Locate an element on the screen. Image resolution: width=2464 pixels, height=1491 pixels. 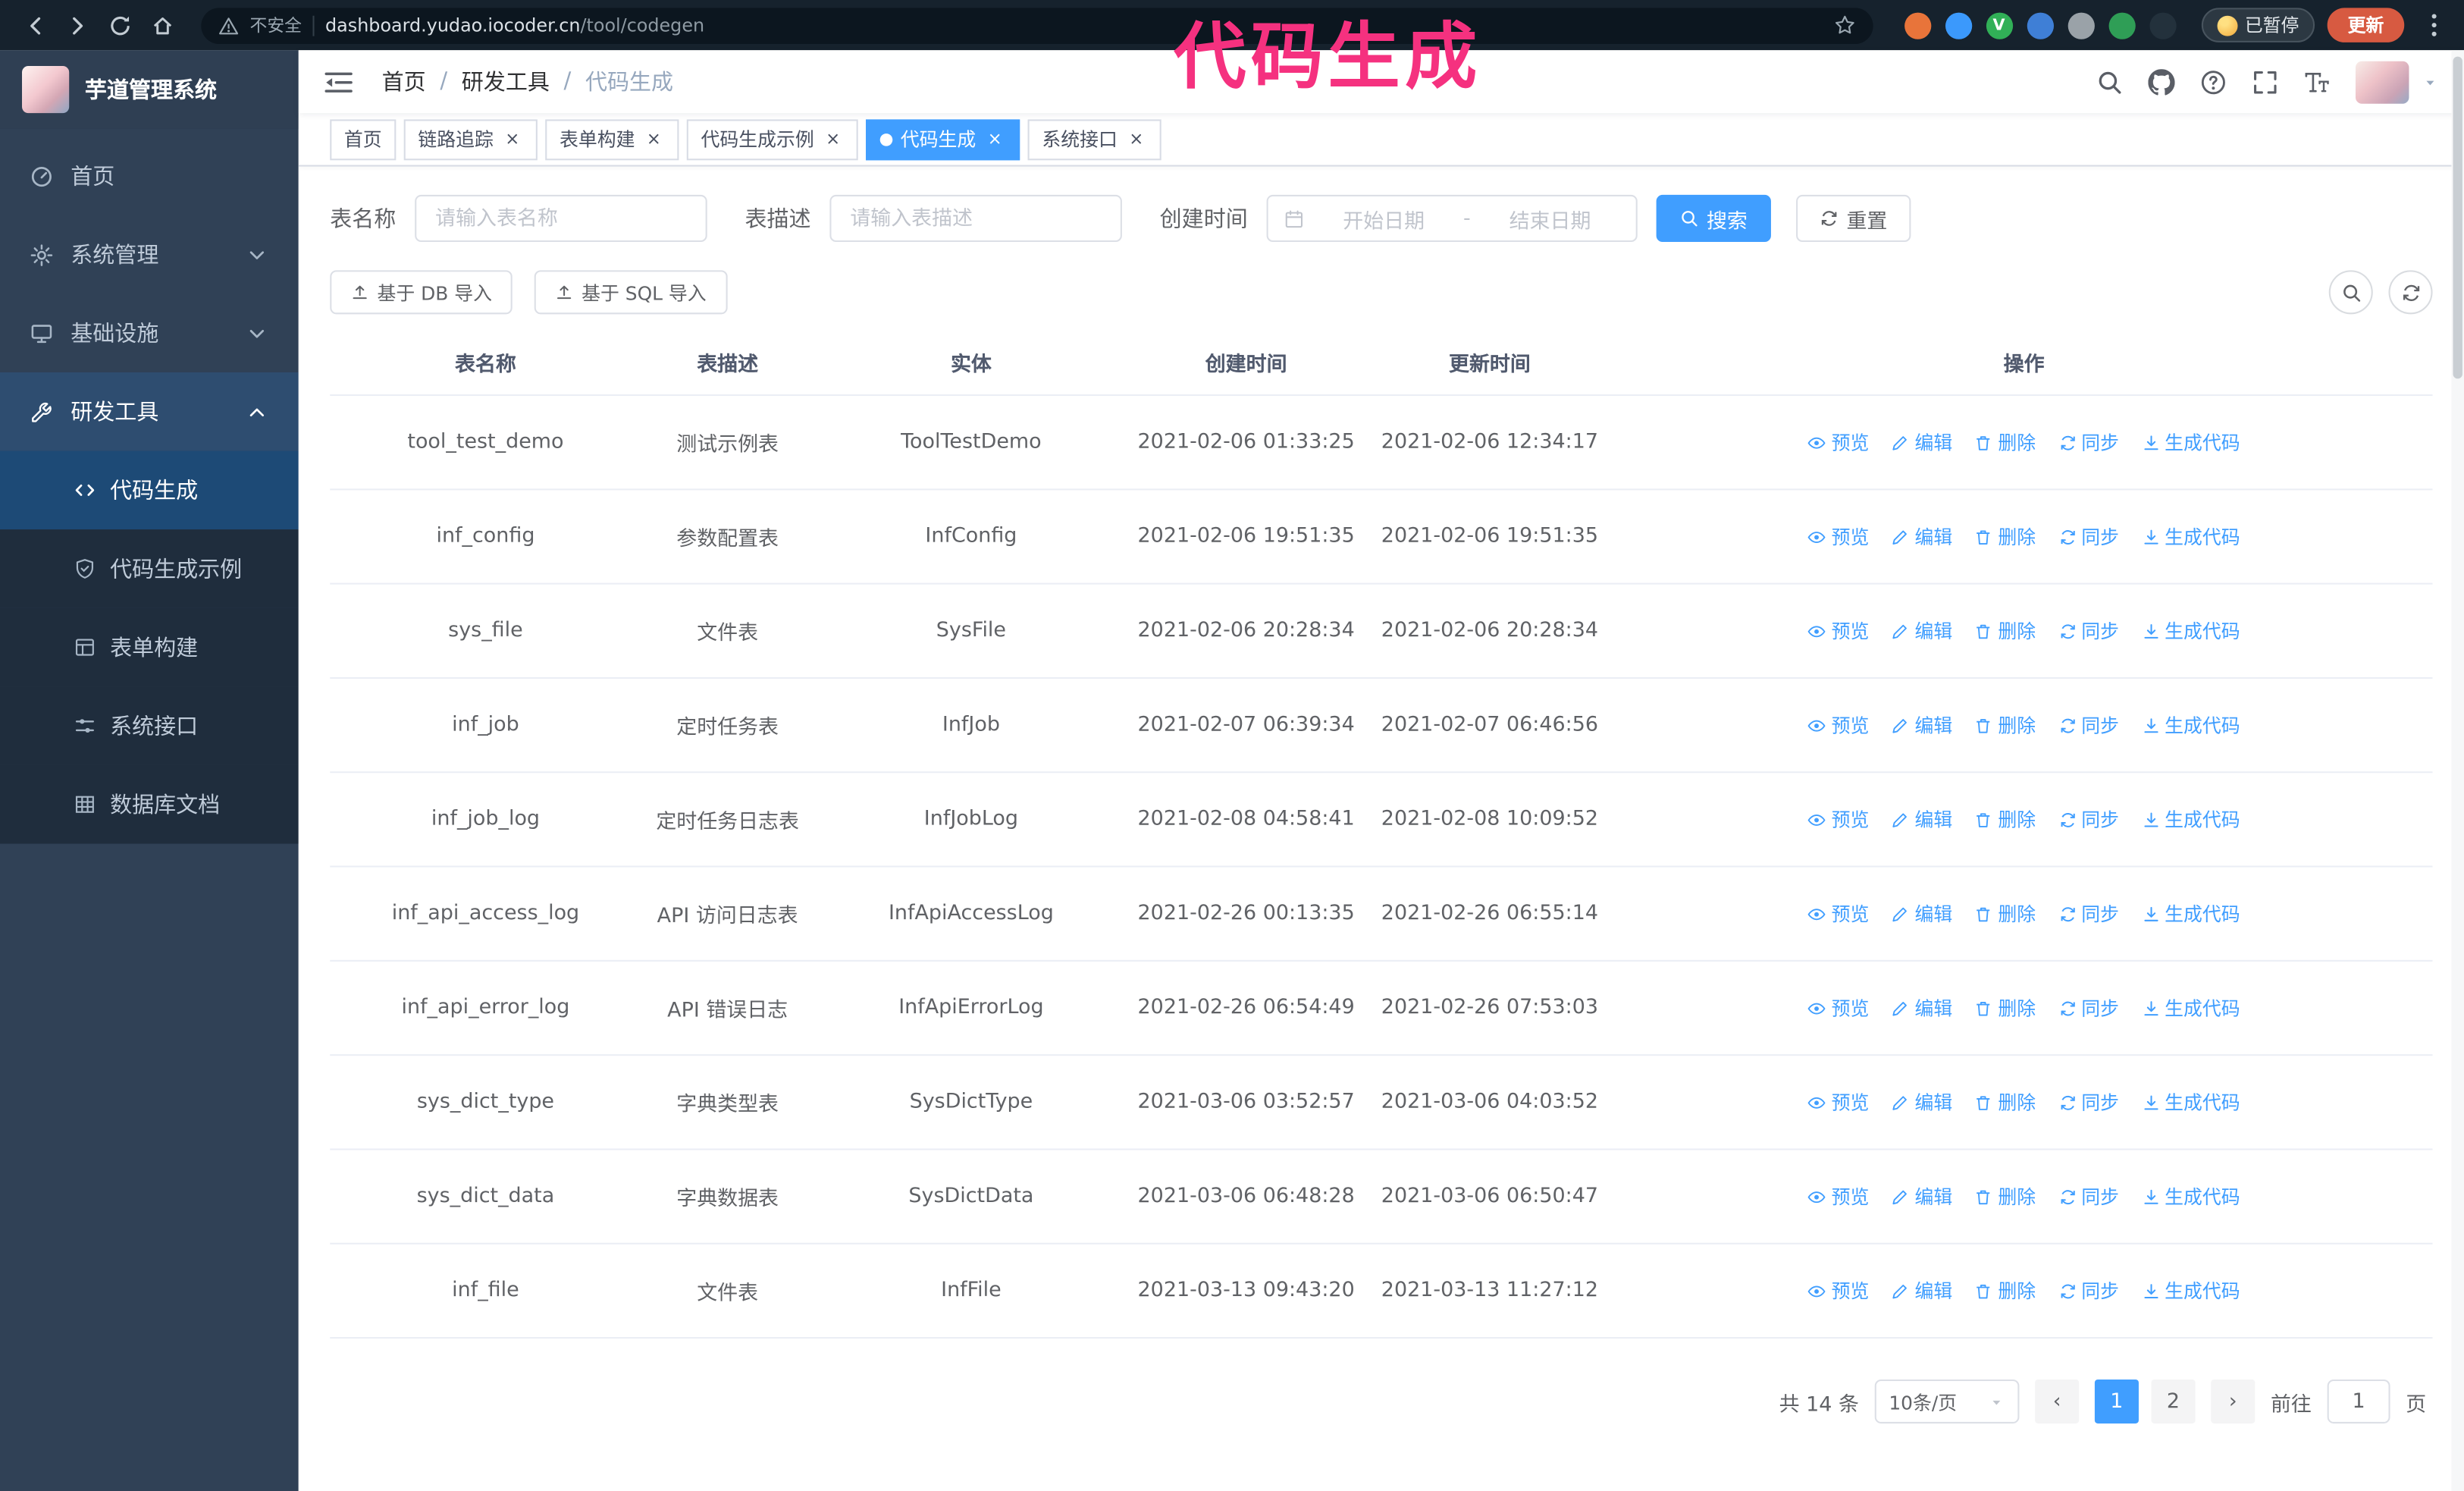
tab-home: 首页 is located at coordinates (363, 139).